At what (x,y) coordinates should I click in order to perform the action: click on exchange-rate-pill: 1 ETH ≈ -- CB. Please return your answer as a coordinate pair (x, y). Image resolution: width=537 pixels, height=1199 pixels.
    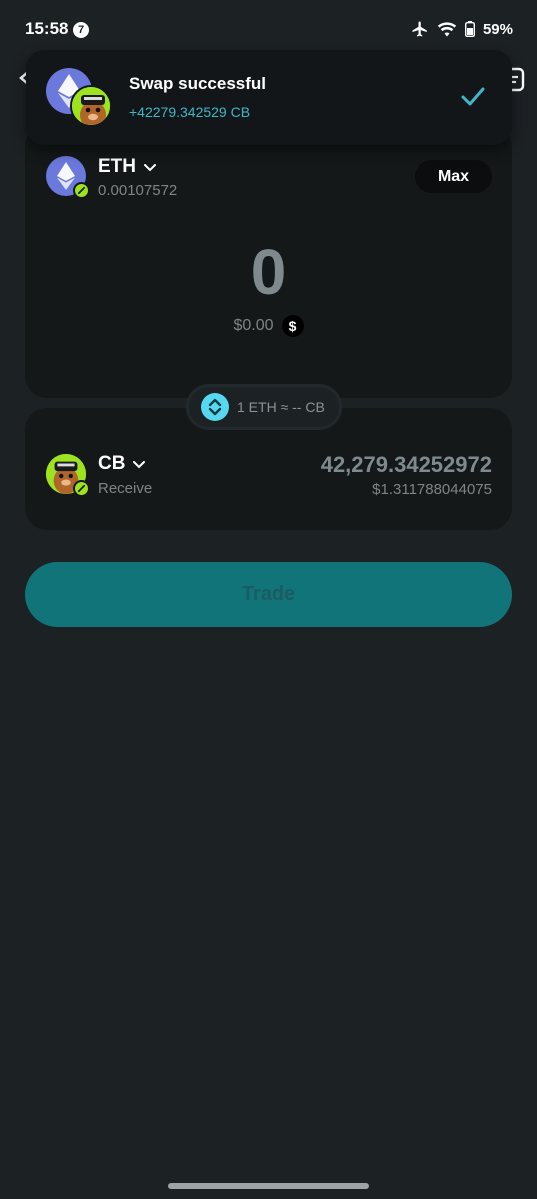
    Looking at the image, I should click on (264, 407).